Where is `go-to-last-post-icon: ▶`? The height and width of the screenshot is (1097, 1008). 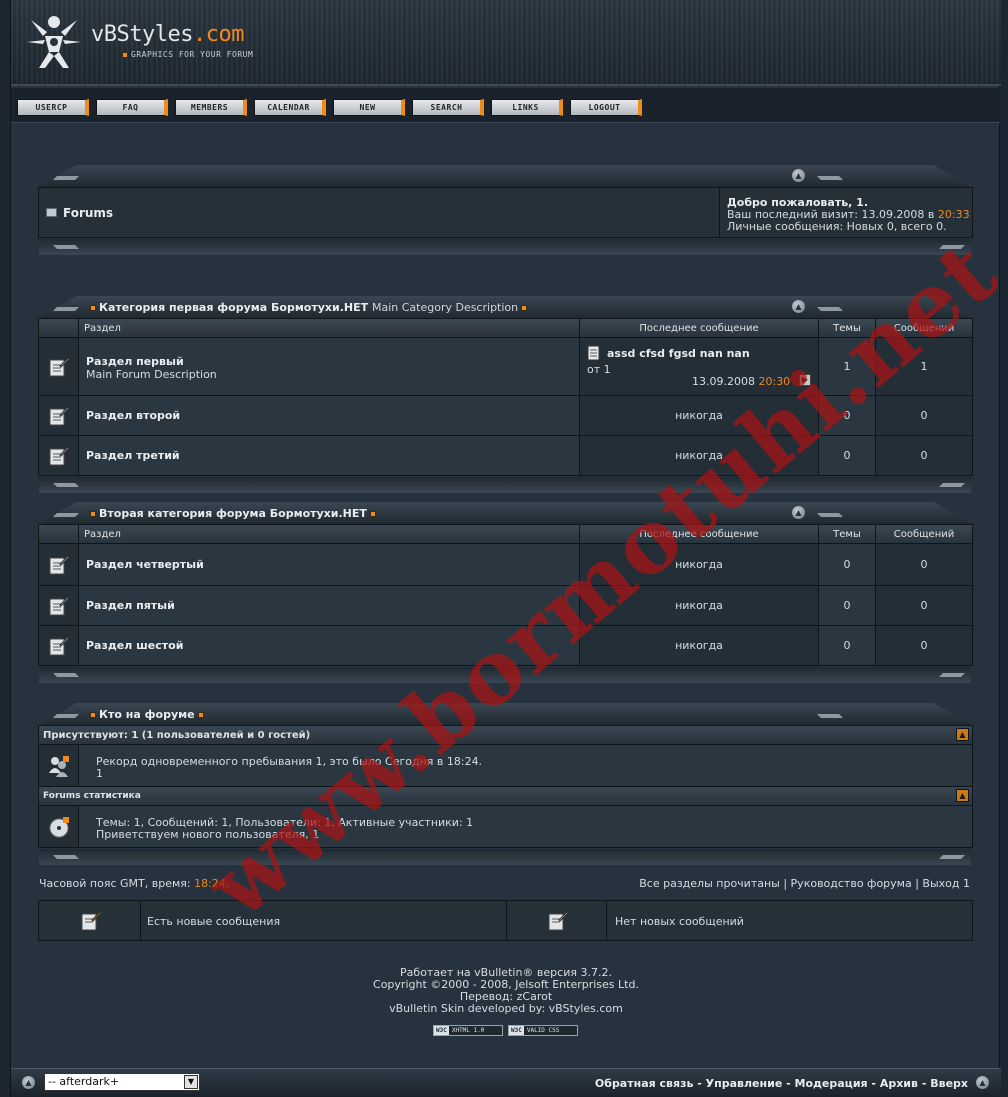 go-to-last-post-icon: ▶ is located at coordinates (805, 380).